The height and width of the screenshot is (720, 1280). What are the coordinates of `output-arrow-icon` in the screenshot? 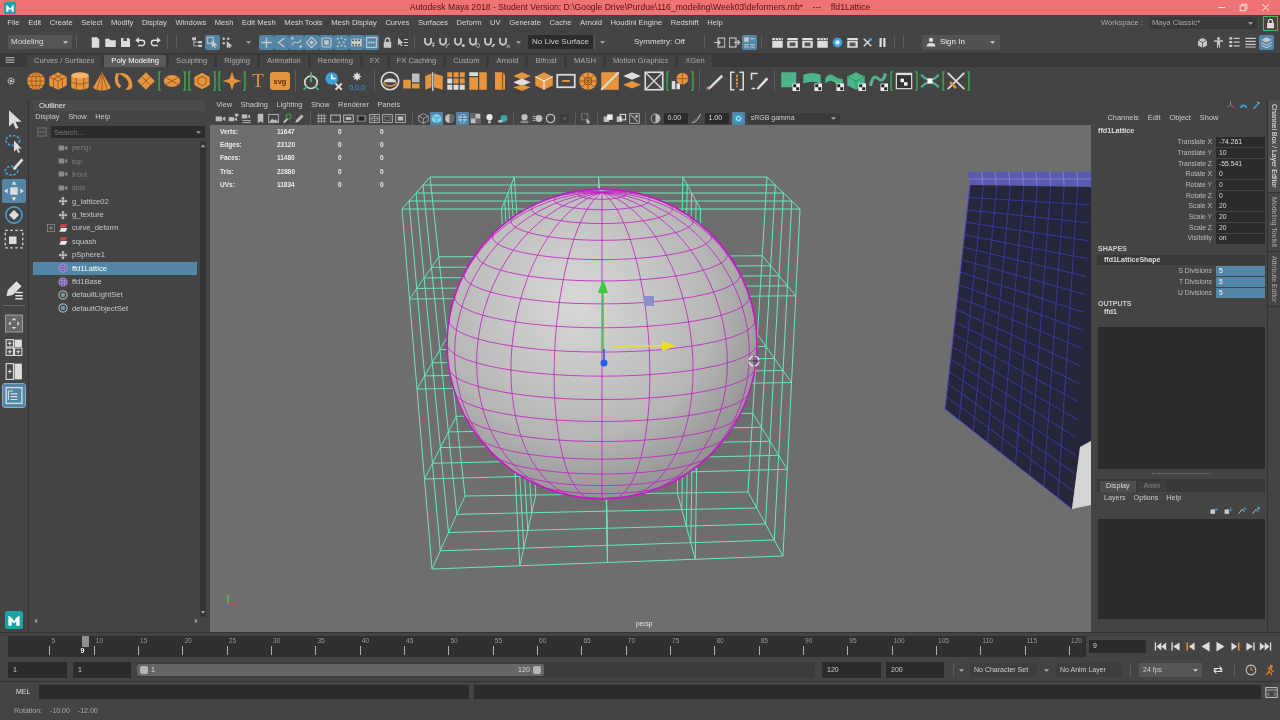 It's located at (734, 42).